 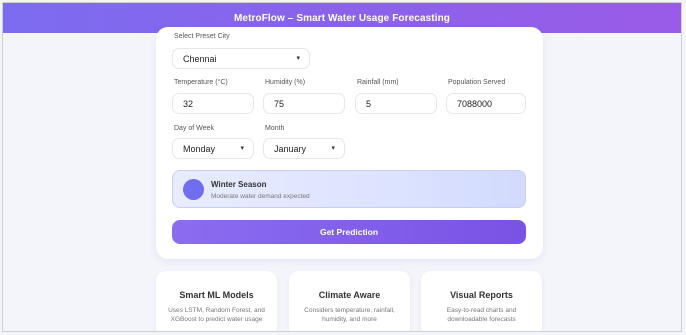 What do you see at coordinates (194, 128) in the screenshot?
I see `day-label: Day of Week` at bounding box center [194, 128].